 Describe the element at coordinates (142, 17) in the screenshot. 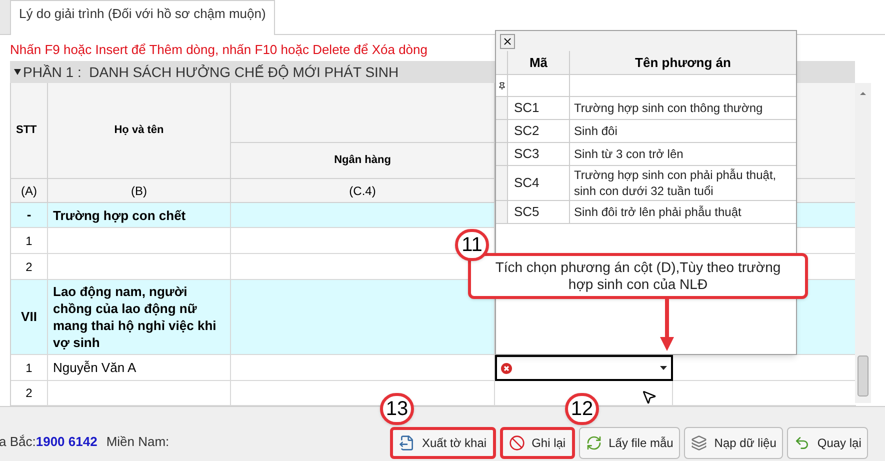

I see `tab: Lý do giải trình (Đối với hồ sơ chậm muộn)` at that location.